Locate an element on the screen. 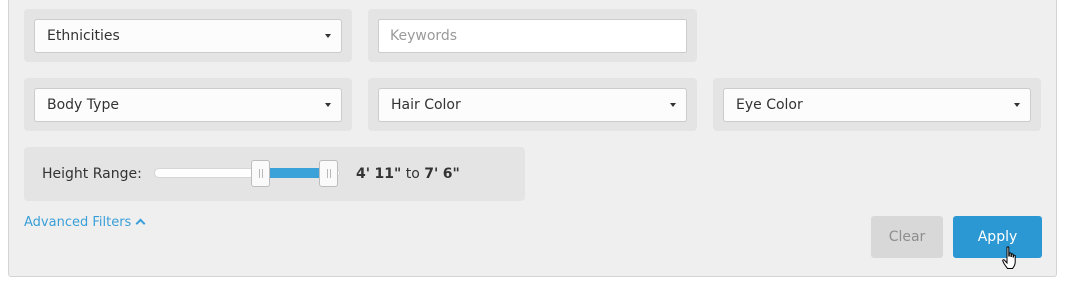  ethnicities-wrapper: Ethnicities is located at coordinates (188, 35).